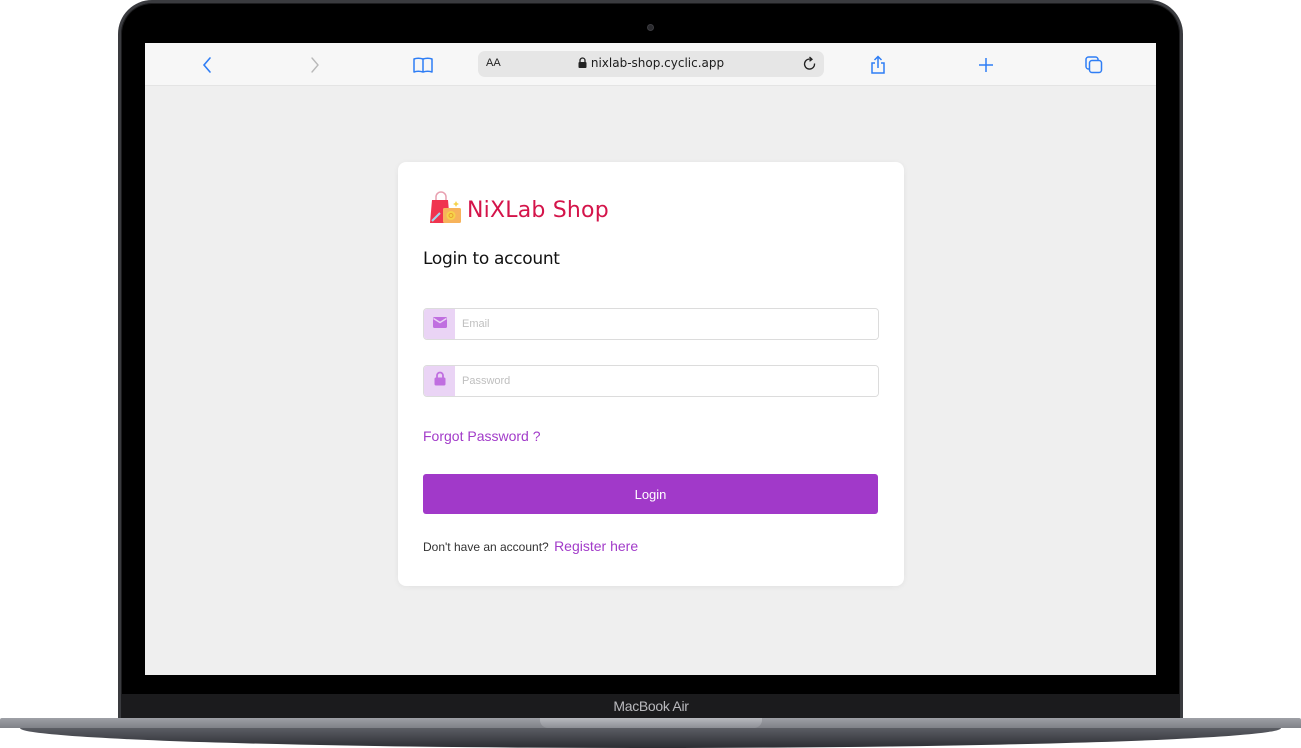 This screenshot has height=748, width=1301. I want to click on tabs-overview-button, so click(1094, 65).